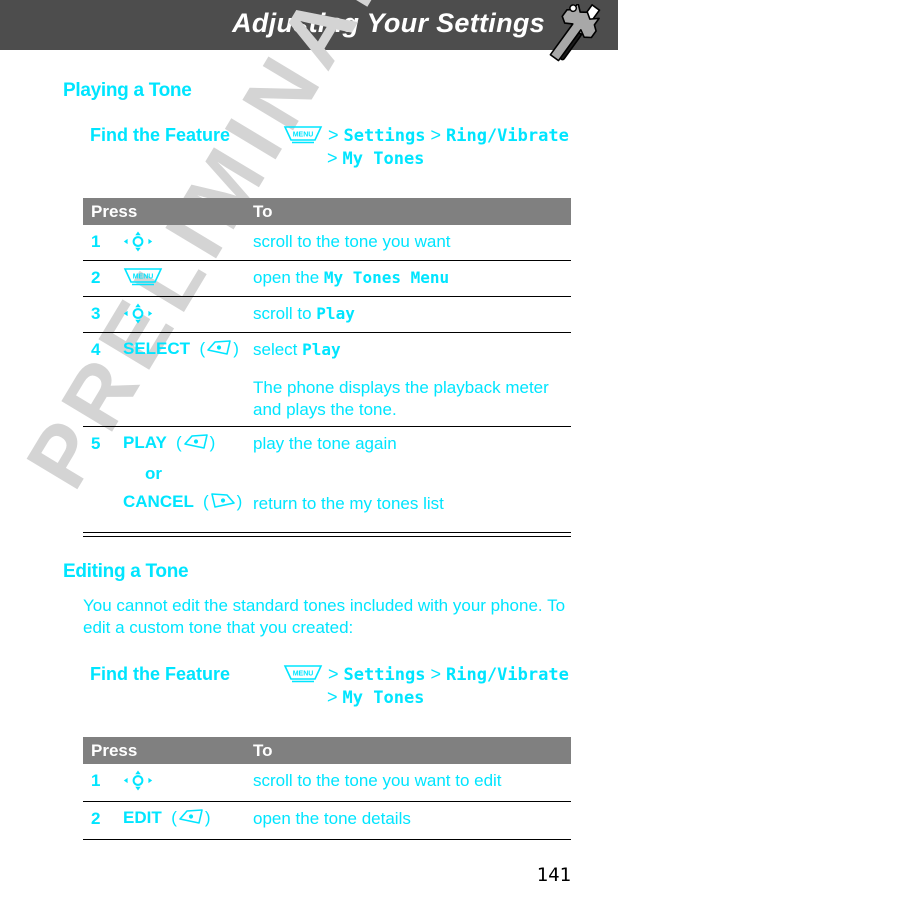 Image resolution: width=901 pixels, height=901 pixels. Describe the element at coordinates (142, 817) in the screenshot. I see `softkey-label: EDIT` at that location.